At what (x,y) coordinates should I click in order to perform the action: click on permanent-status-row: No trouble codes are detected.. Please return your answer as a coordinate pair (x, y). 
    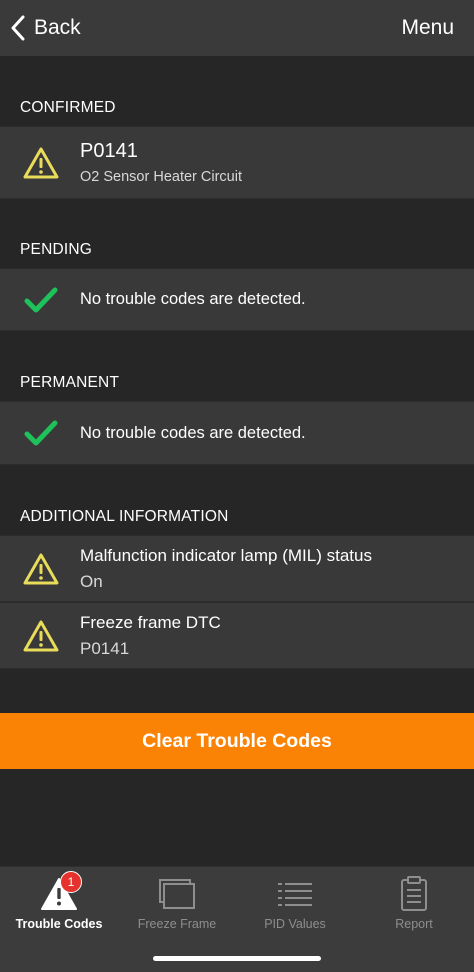
    Looking at the image, I should click on (237, 433).